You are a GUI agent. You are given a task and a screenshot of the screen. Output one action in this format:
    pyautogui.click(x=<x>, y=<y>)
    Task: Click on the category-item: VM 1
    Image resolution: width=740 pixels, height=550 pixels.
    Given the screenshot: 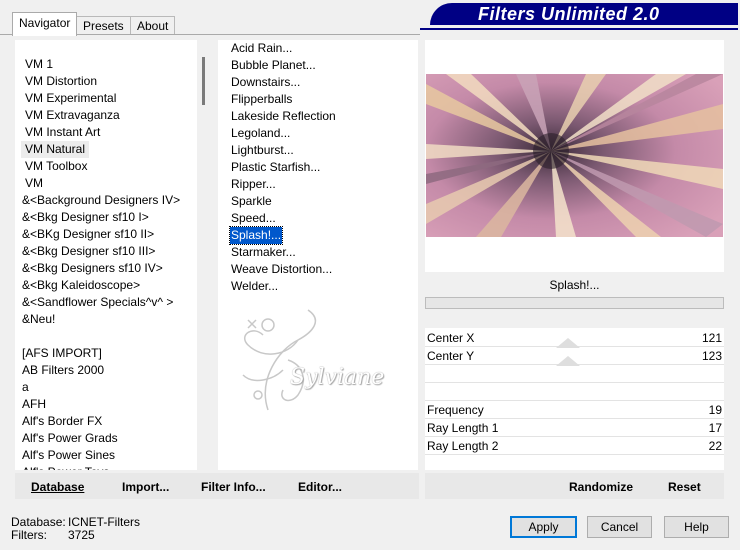 What is the action you would take?
    pyautogui.click(x=34, y=64)
    